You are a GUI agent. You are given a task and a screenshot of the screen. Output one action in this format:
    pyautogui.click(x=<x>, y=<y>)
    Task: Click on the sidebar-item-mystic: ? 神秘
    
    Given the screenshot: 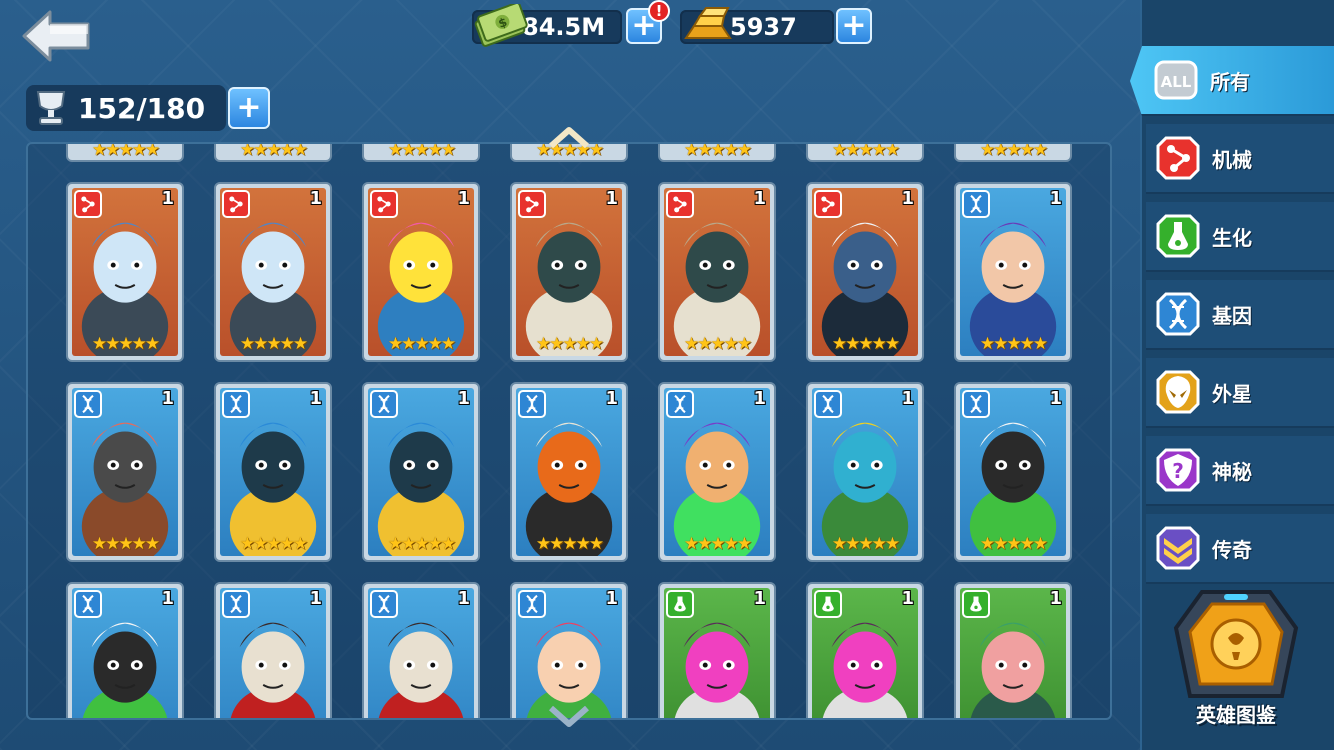 What is the action you would take?
    pyautogui.click(x=1240, y=471)
    